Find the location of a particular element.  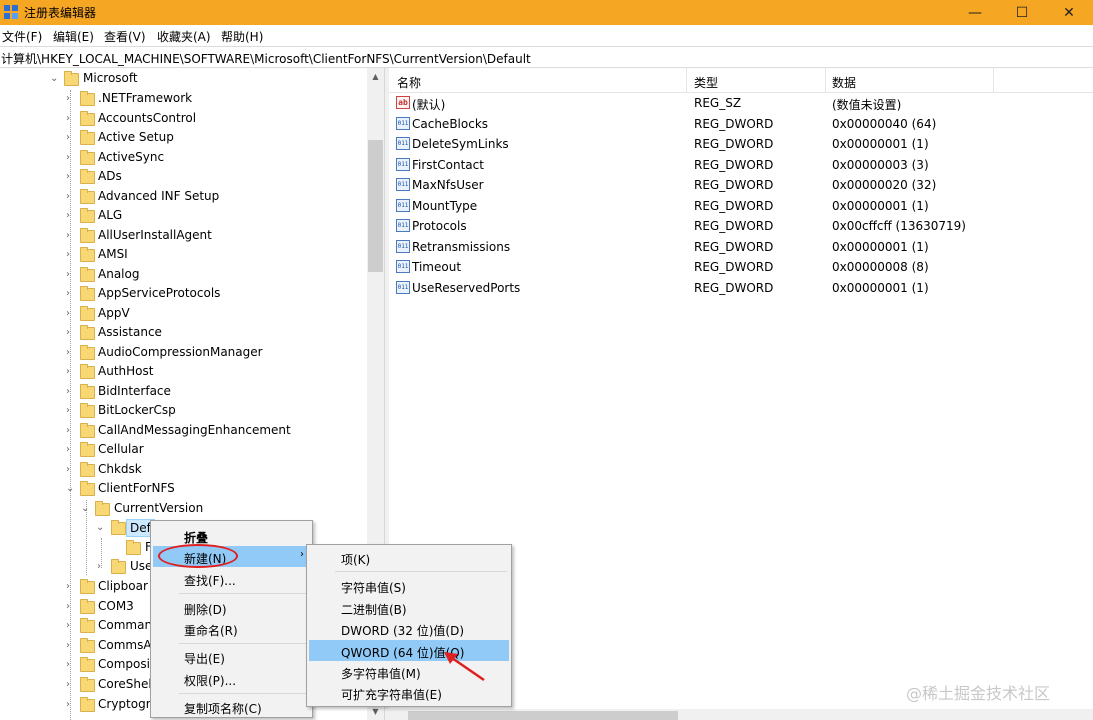

menu-item-copy-key-name: 复制项名称(C) is located at coordinates (231, 706).